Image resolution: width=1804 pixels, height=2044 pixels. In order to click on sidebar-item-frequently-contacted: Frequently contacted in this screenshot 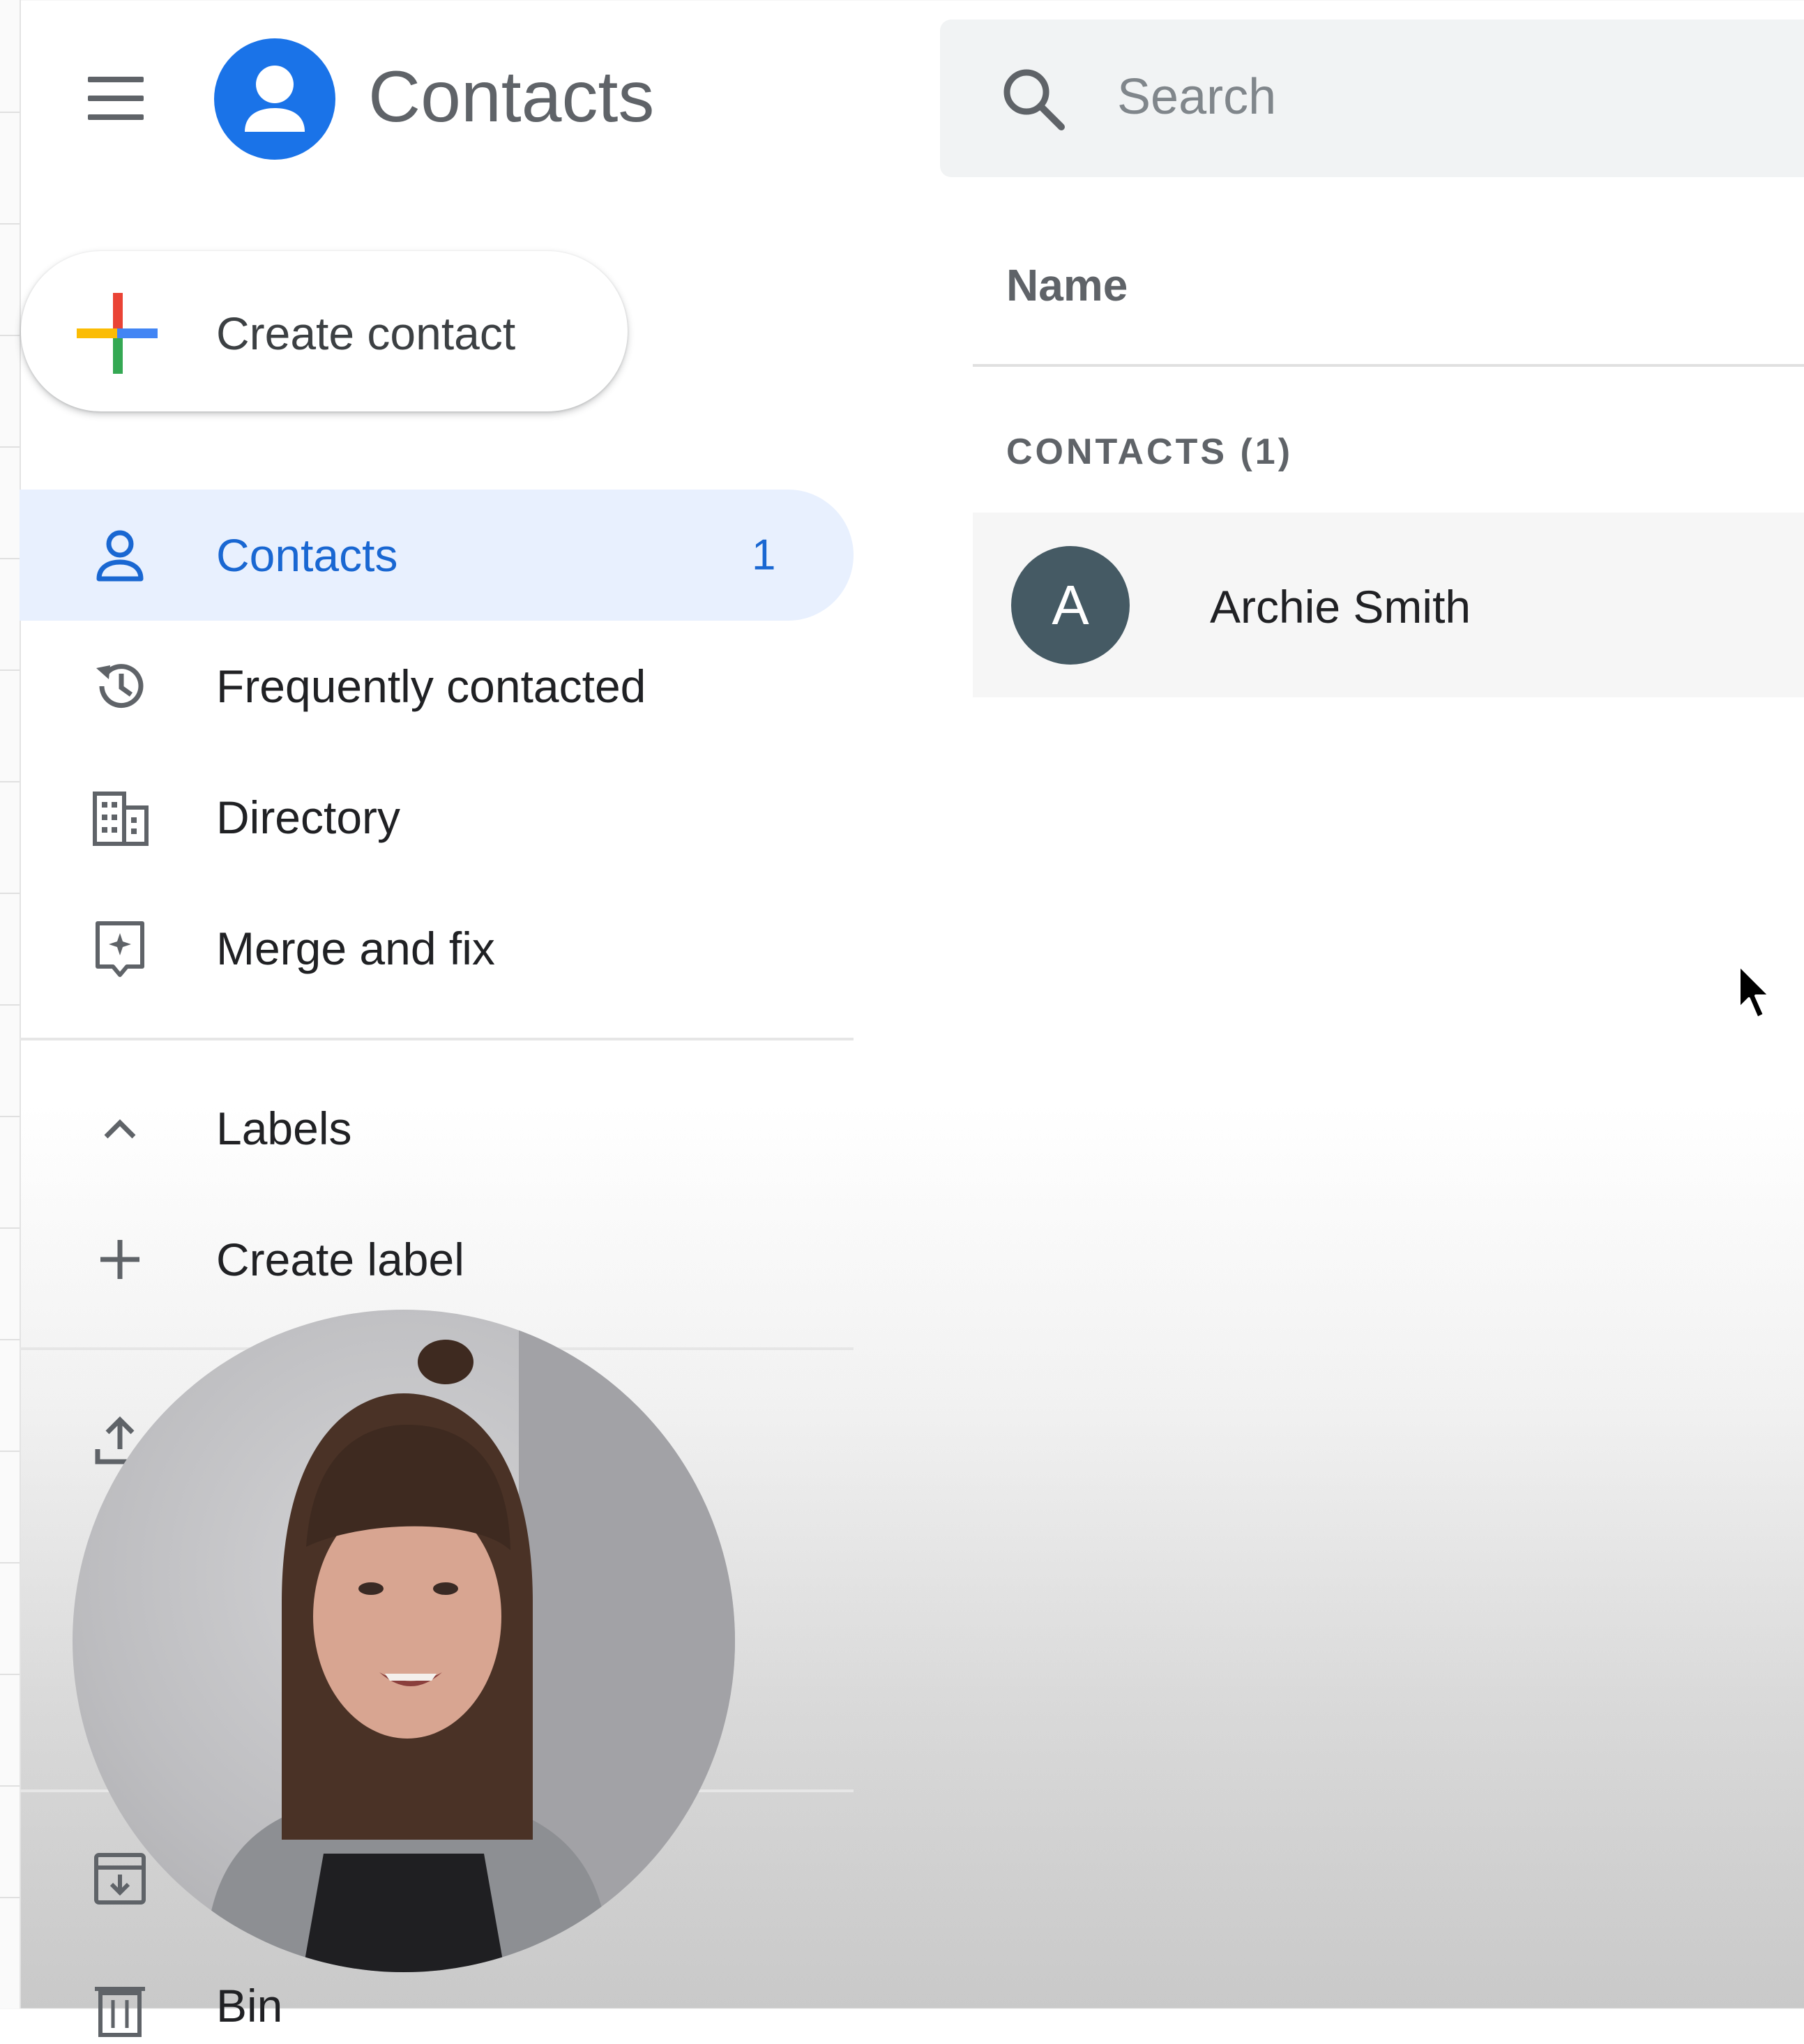, I will do `click(437, 687)`.